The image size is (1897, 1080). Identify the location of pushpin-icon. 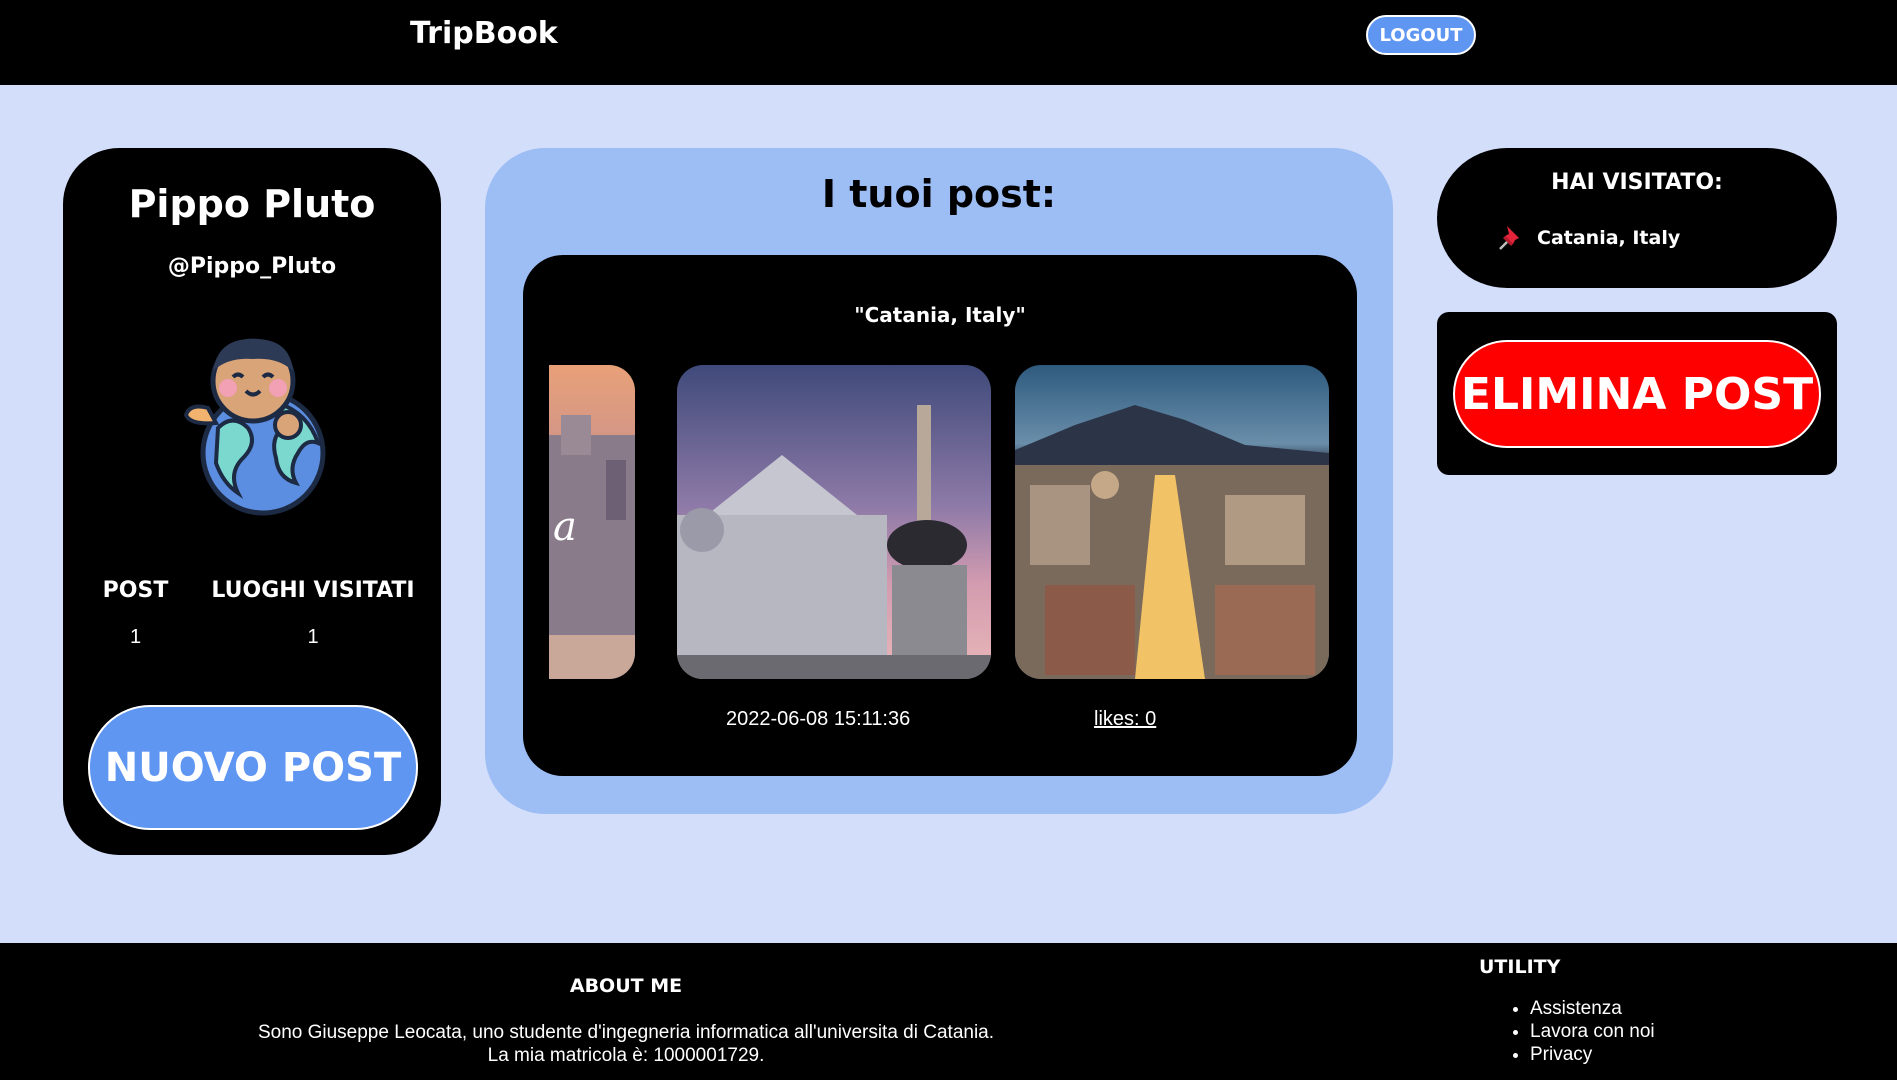
(1509, 238).